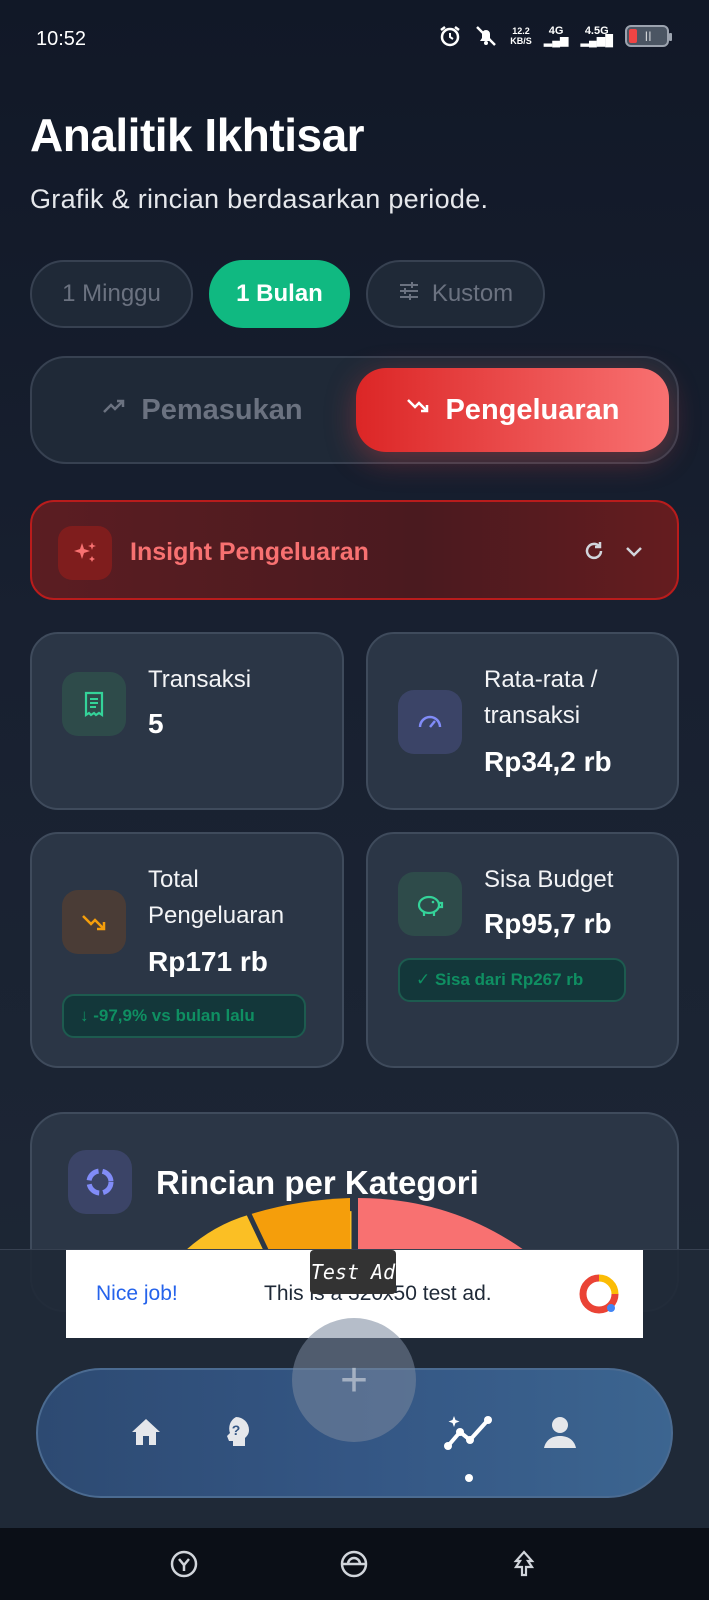  What do you see at coordinates (208, 961) in the screenshot?
I see `stat-value: Rp171 rb` at bounding box center [208, 961].